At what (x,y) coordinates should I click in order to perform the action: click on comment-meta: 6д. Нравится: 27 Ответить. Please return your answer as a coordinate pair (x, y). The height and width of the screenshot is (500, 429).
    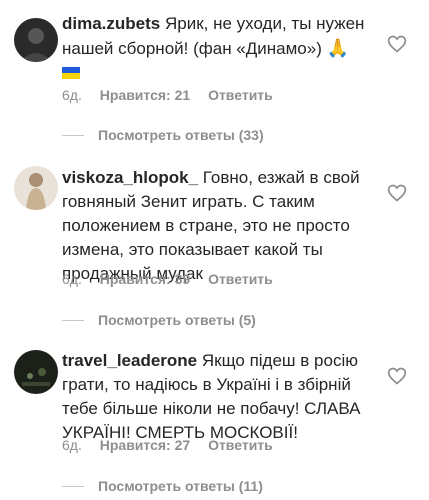
    Looking at the image, I should click on (174, 445).